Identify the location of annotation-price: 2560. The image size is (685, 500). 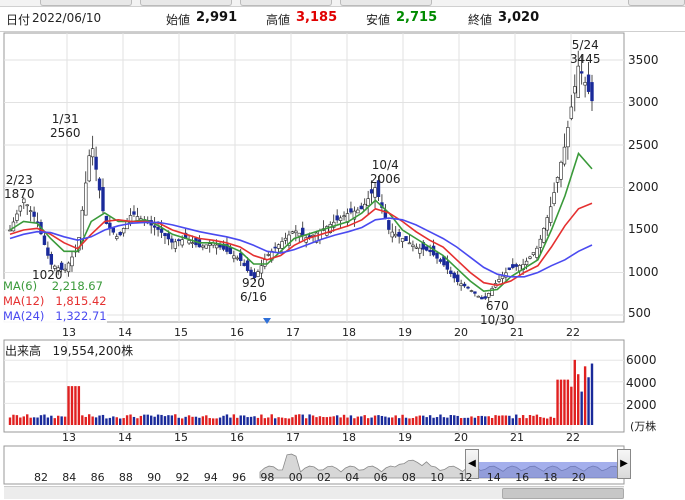
(65, 133).